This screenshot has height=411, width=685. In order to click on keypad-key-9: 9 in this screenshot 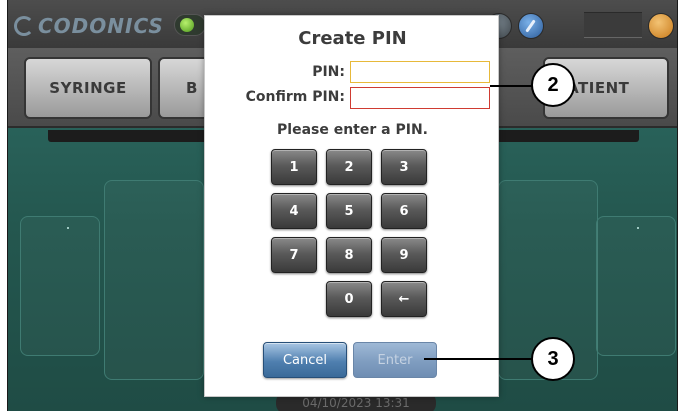, I will do `click(404, 255)`.